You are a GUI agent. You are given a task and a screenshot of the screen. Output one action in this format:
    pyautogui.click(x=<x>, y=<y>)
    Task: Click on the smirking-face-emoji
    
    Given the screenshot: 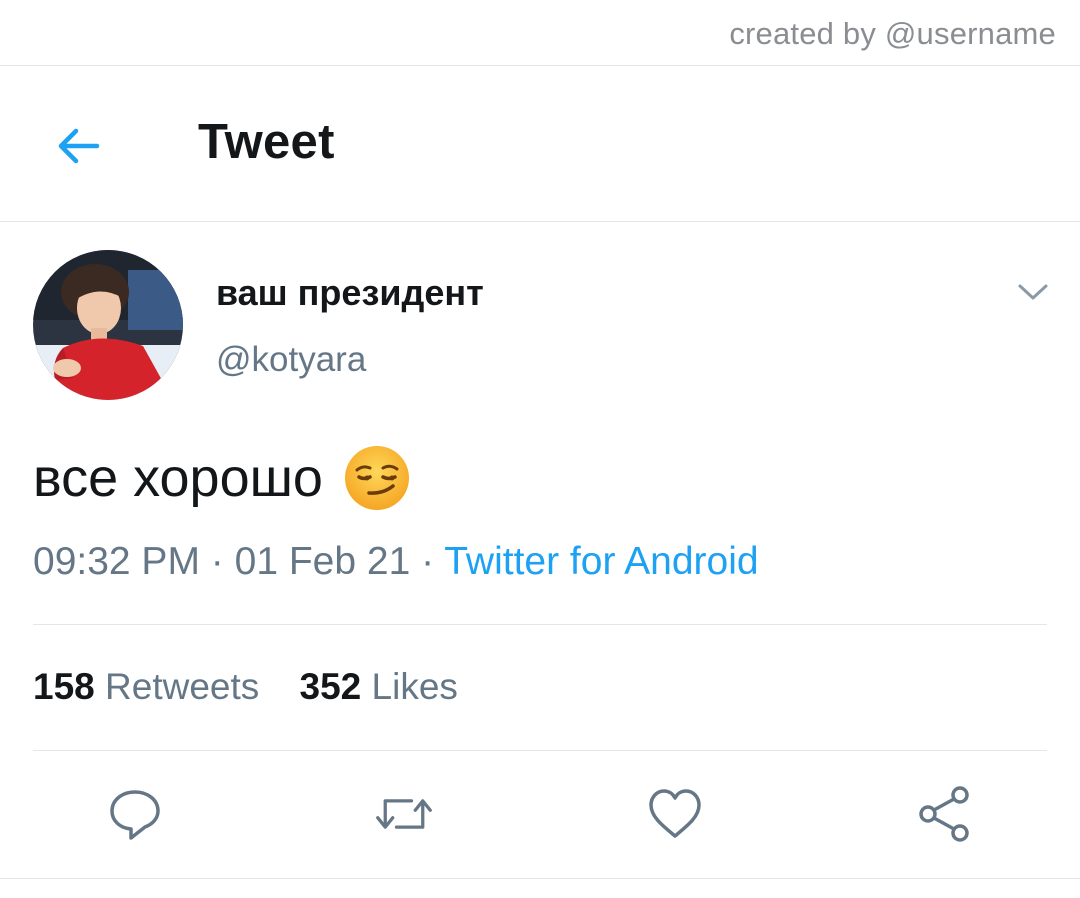 What is the action you would take?
    pyautogui.click(x=376, y=478)
    